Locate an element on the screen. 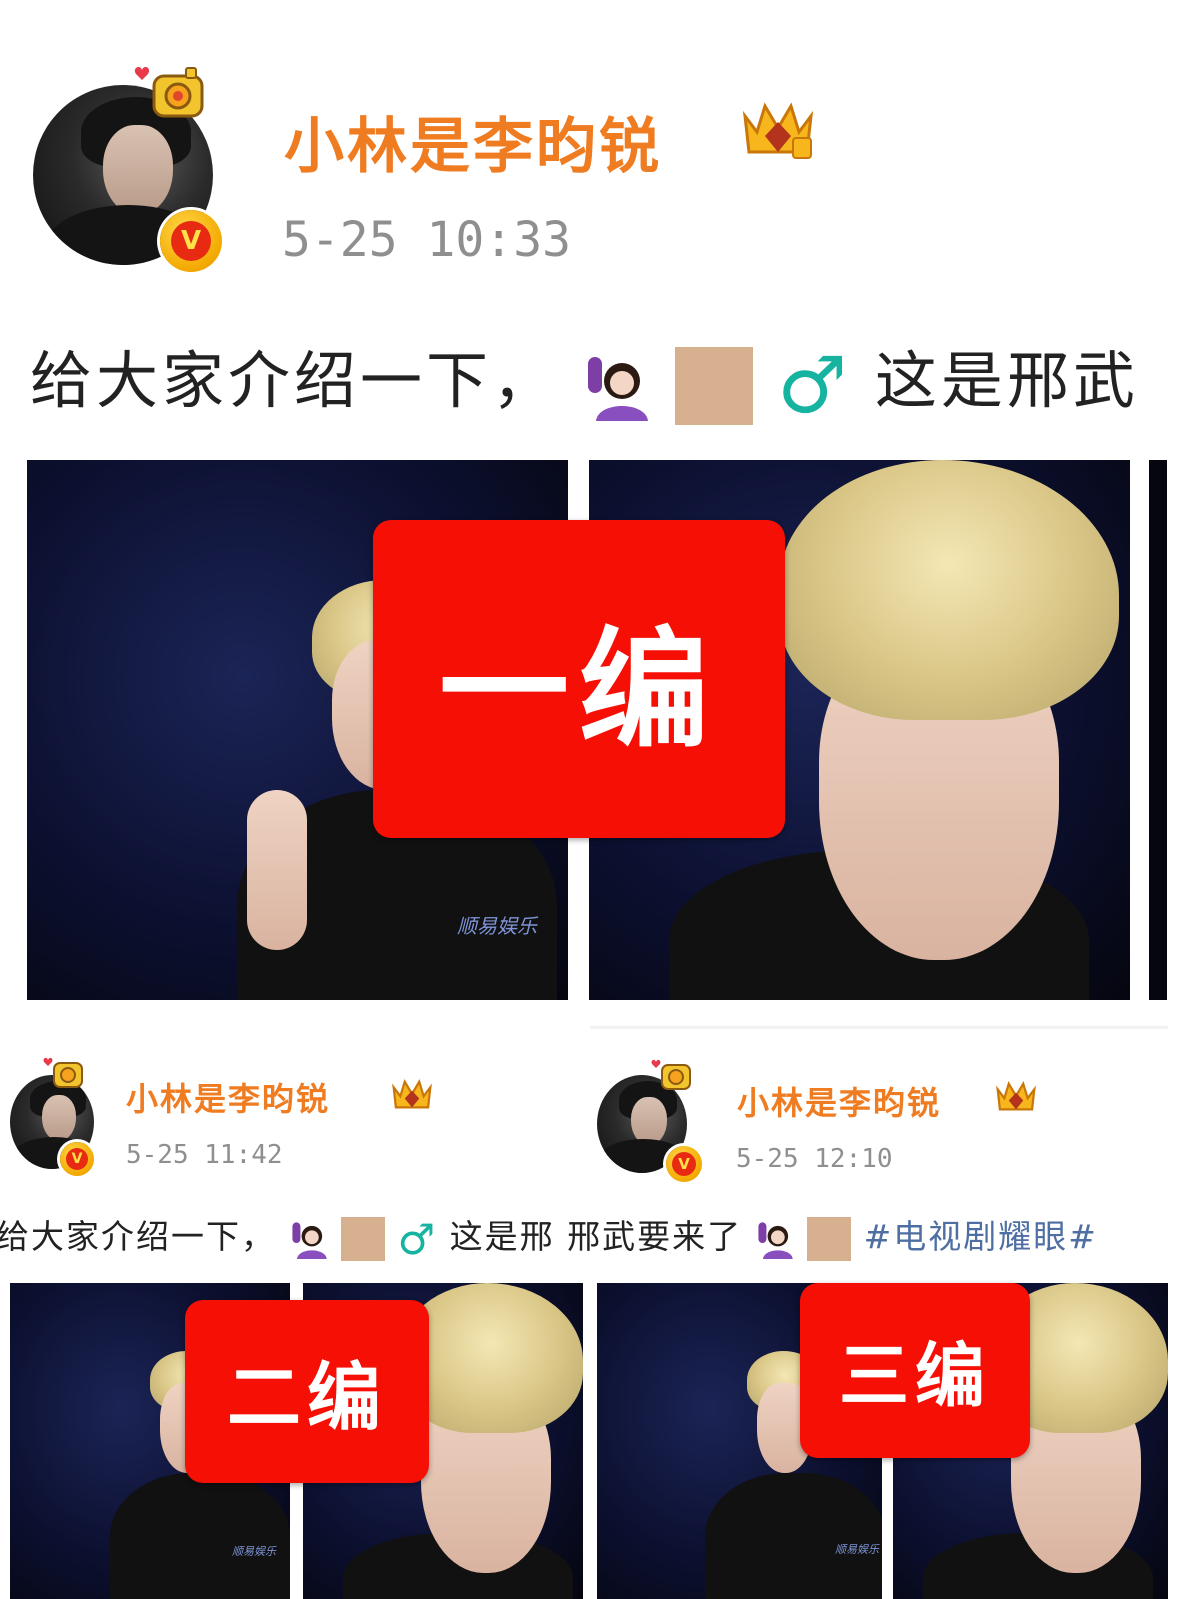  shared-post-text: 给大家介绍一下， ♂ 这是邢 邢武要来了 #电视剧耀眼# is located at coordinates (549, 1237).